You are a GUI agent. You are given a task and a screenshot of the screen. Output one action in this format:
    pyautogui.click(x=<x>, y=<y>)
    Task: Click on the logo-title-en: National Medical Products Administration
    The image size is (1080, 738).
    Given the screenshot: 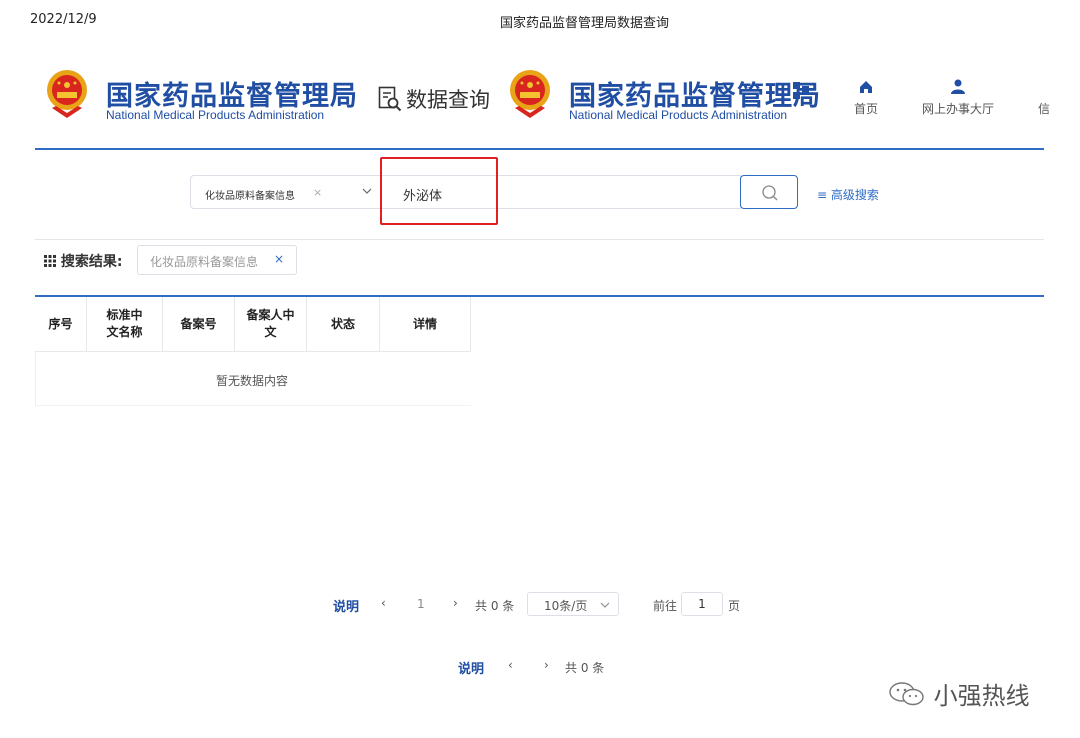 What is the action you would take?
    pyautogui.click(x=215, y=115)
    